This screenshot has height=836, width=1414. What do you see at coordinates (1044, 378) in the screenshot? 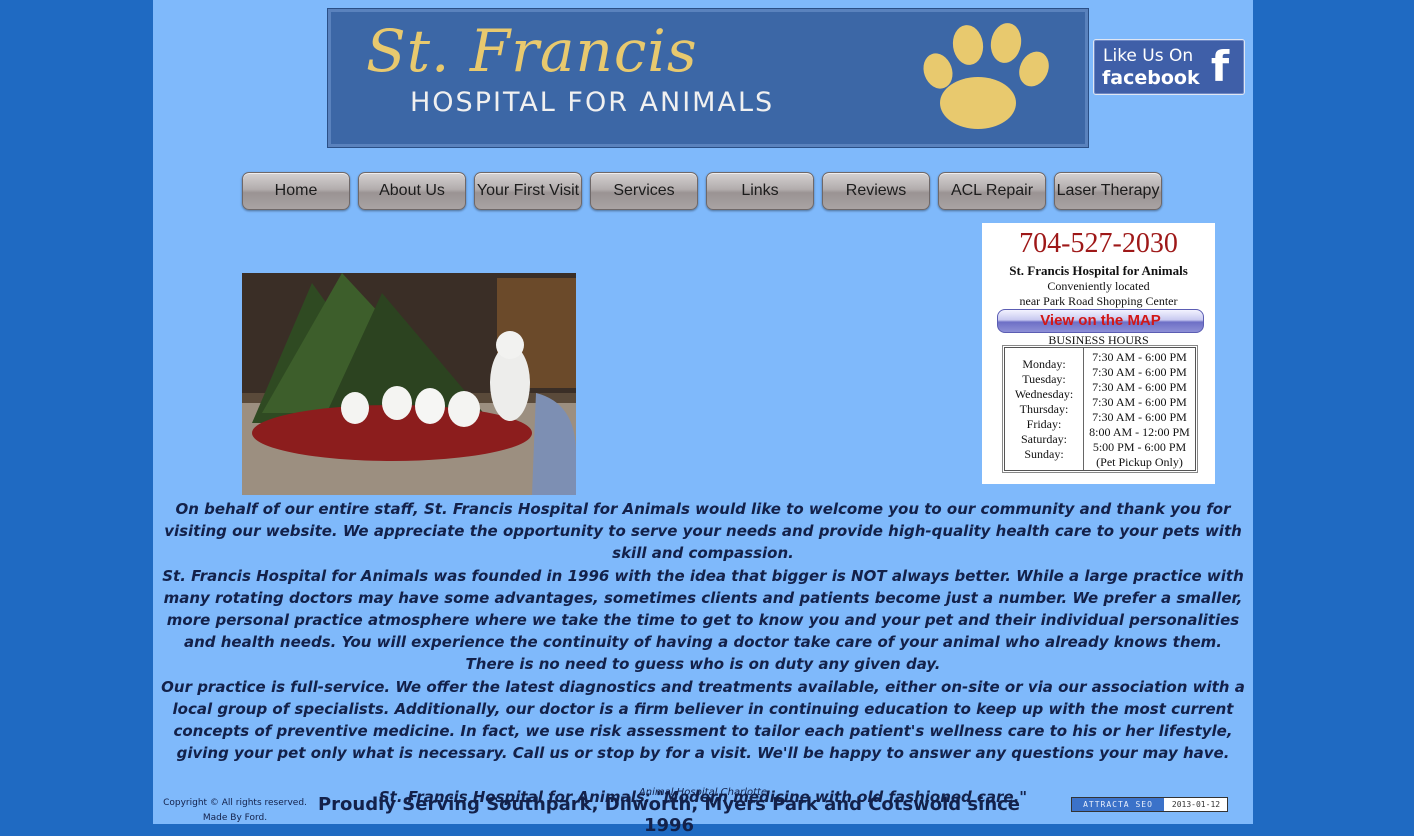
I see `day-label: Tuesday:` at bounding box center [1044, 378].